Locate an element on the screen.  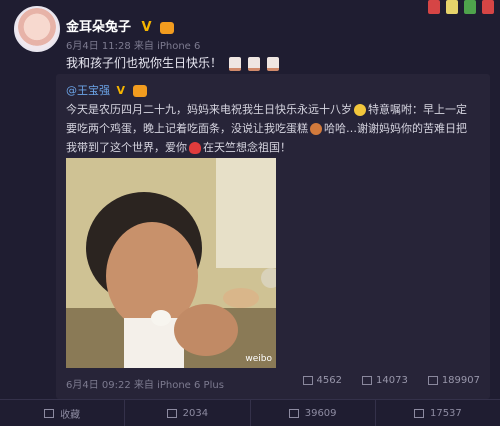
post-meta: 6月4日 11:28 来自 iPhone 6 is located at coordinates (133, 46).